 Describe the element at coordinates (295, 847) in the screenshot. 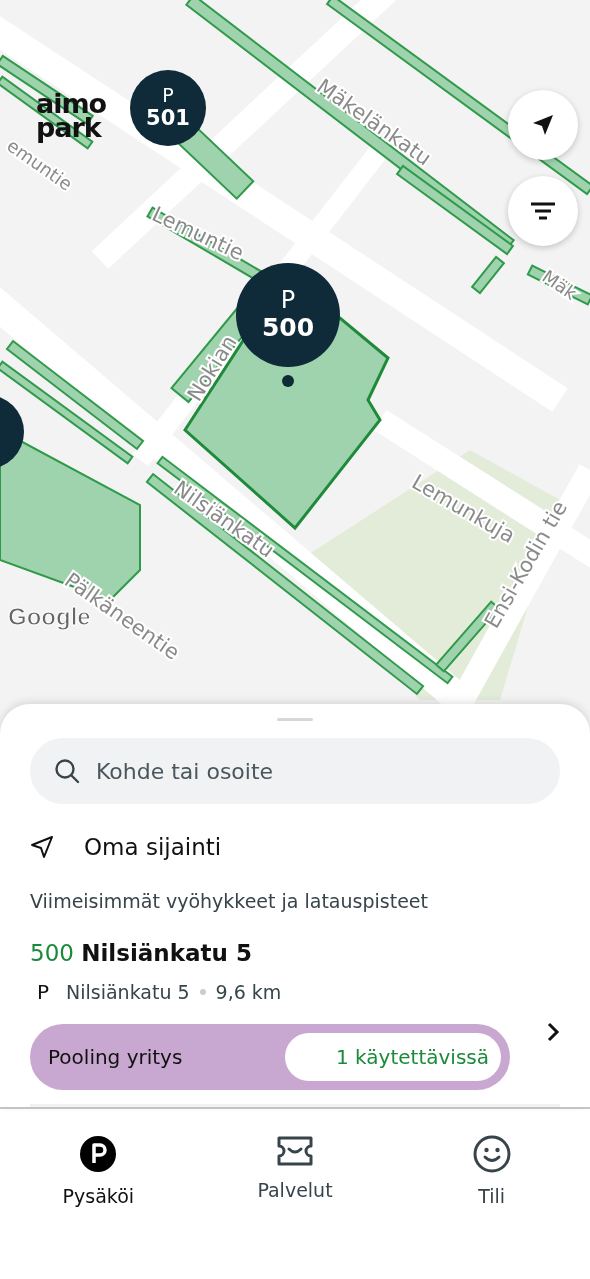

I see `current-location-button: Oma sijainti` at that location.